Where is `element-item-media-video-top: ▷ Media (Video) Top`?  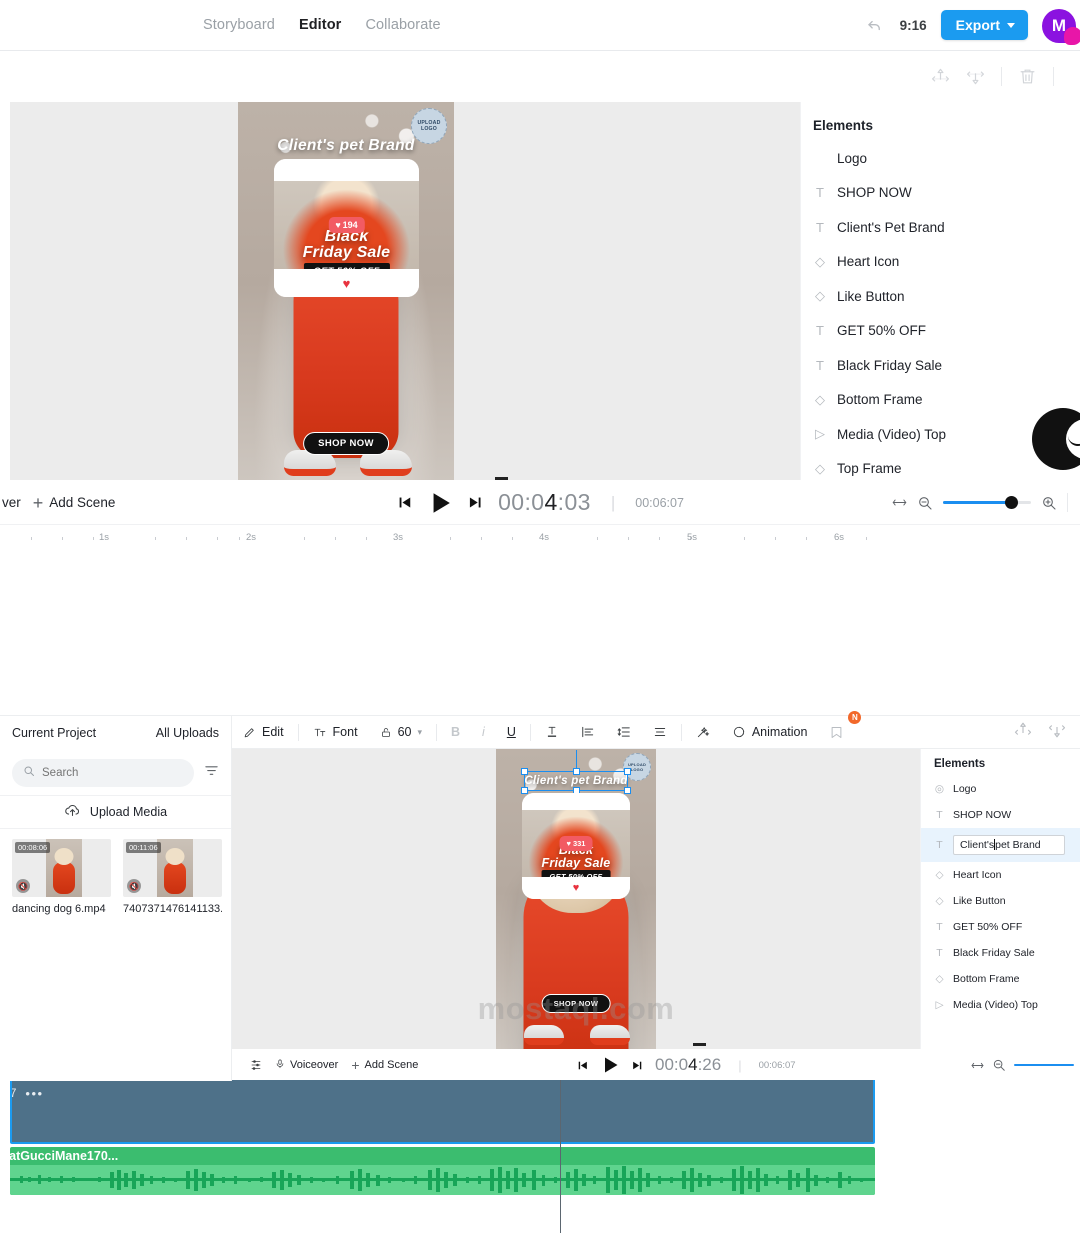 element-item-media-video-top: ▷ Media (Video) Top is located at coordinates (1000, 1005).